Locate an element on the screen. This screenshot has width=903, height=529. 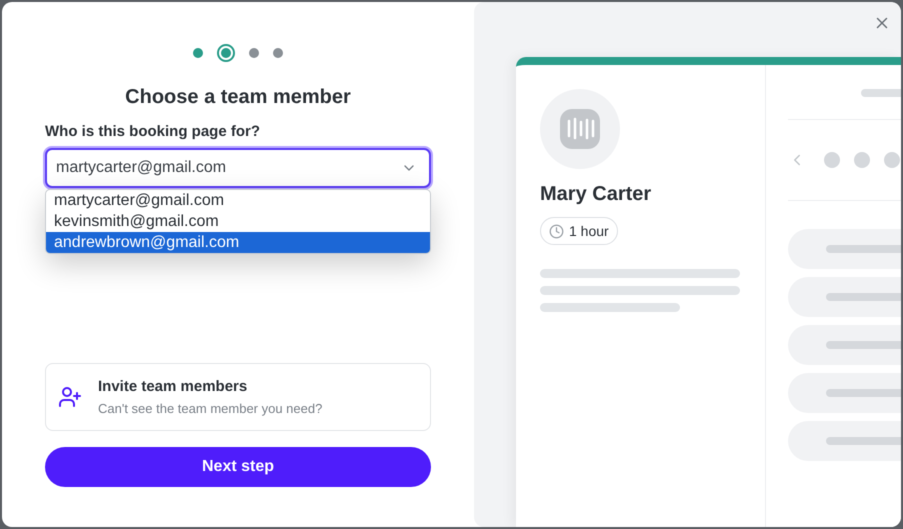
invite-card: Invite team members Can't see the team member you need? is located at coordinates (238, 397).